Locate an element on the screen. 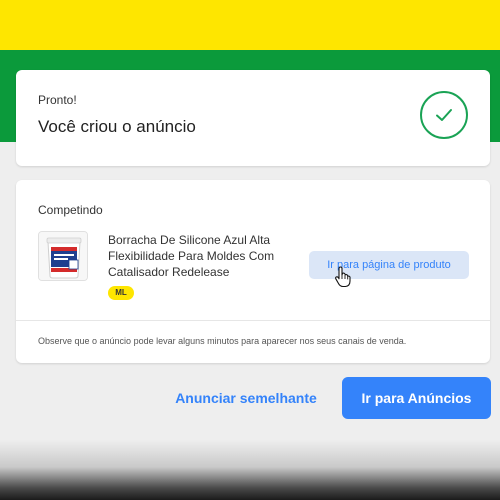 This screenshot has height=500, width=500. go-to-product-page-button: Ir para página de produto is located at coordinates (389, 265).